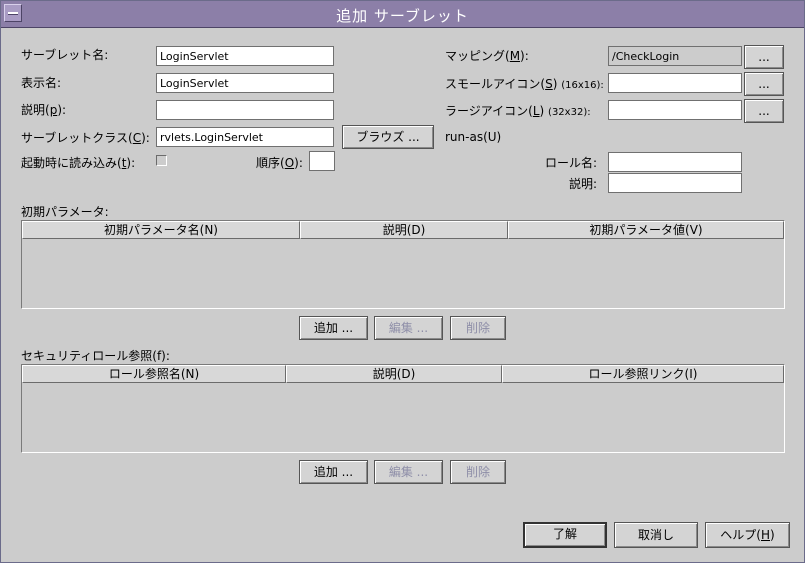  I want to click on large-icon-label: ラージアイコン(L) (32x32):, so click(518, 111).